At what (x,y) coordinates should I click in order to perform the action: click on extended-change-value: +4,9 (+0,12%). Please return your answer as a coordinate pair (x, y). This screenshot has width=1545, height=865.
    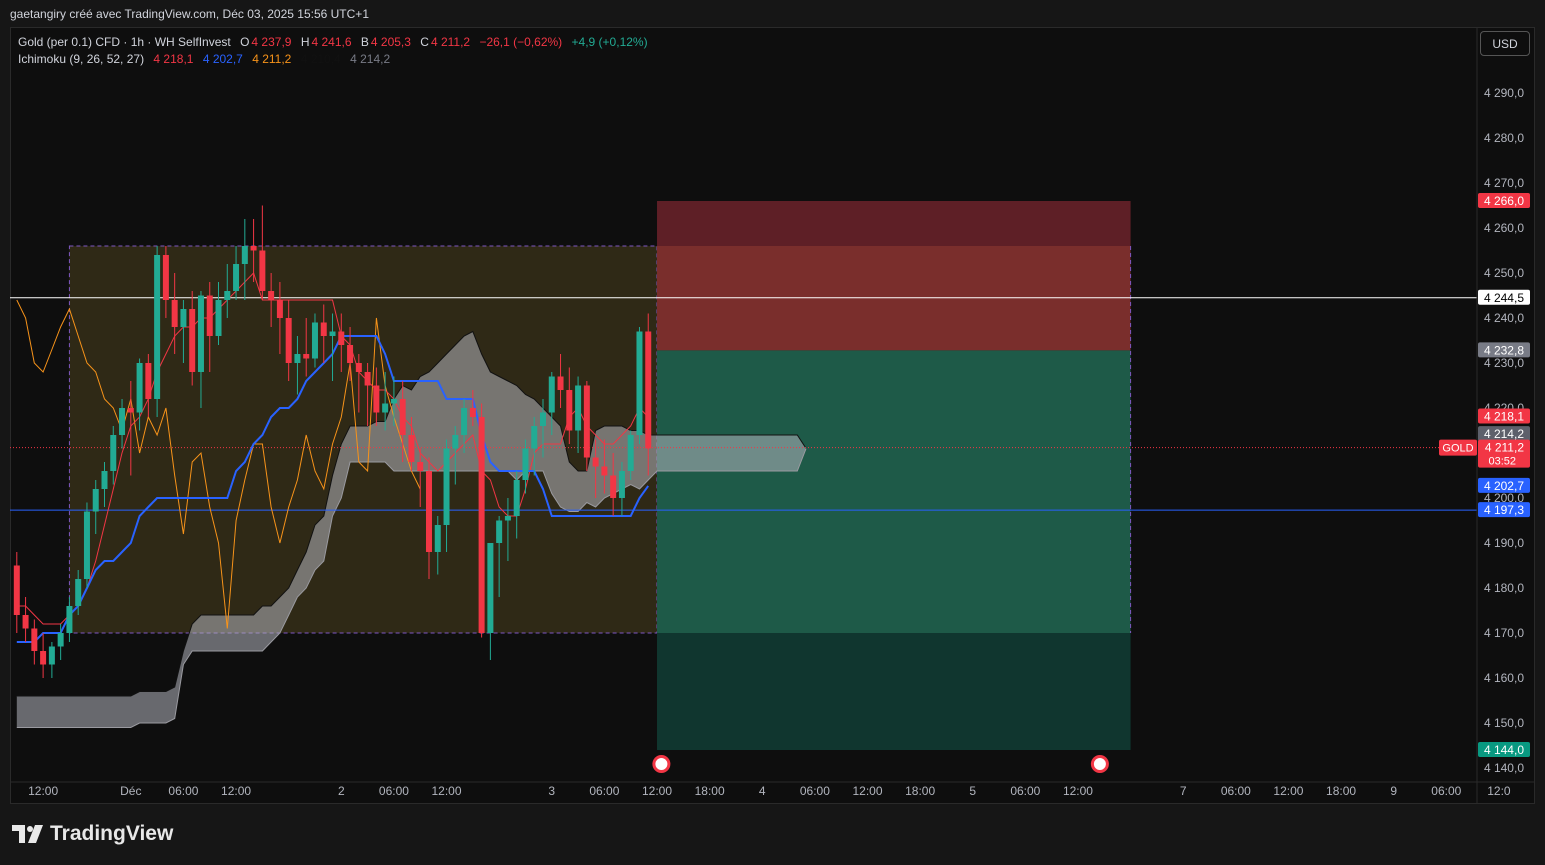
    Looking at the image, I should click on (609, 42).